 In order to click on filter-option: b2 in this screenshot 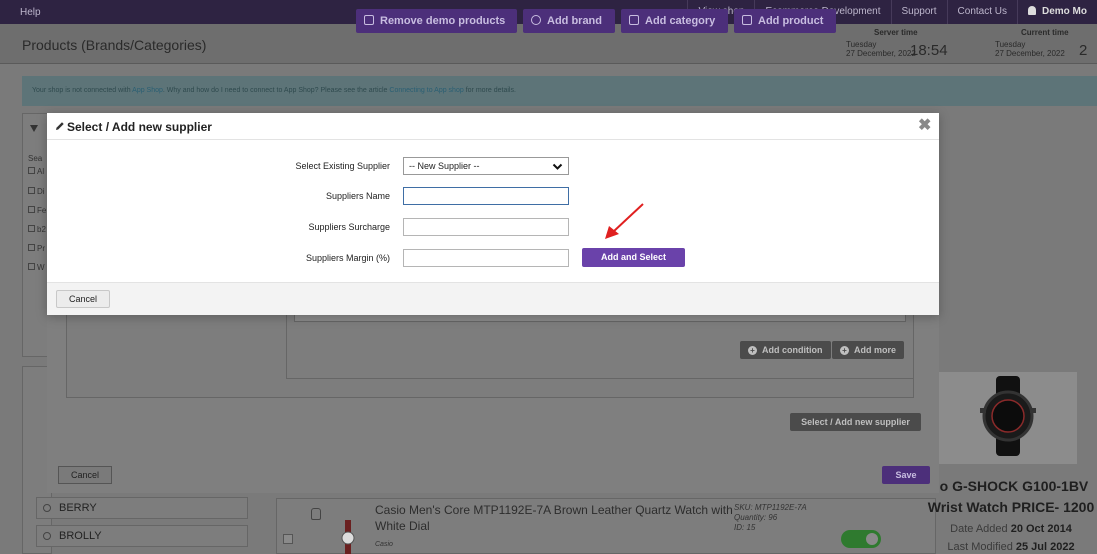, I will do `click(37, 229)`.